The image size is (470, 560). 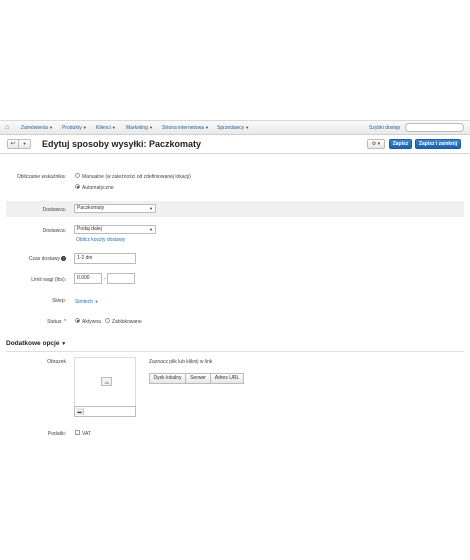 What do you see at coordinates (100, 240) in the screenshot?
I see `calc-shipping-link: Oblicz koszty dostawy` at bounding box center [100, 240].